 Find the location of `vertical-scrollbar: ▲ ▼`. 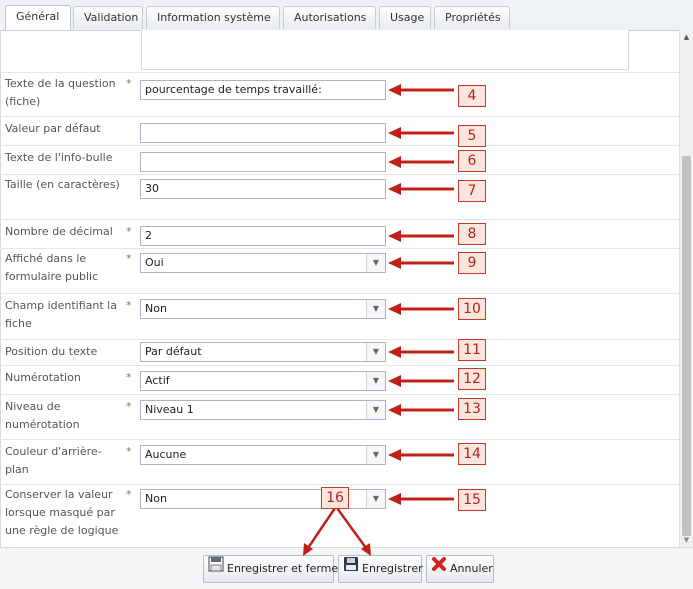

vertical-scrollbar: ▲ ▼ is located at coordinates (686, 288).